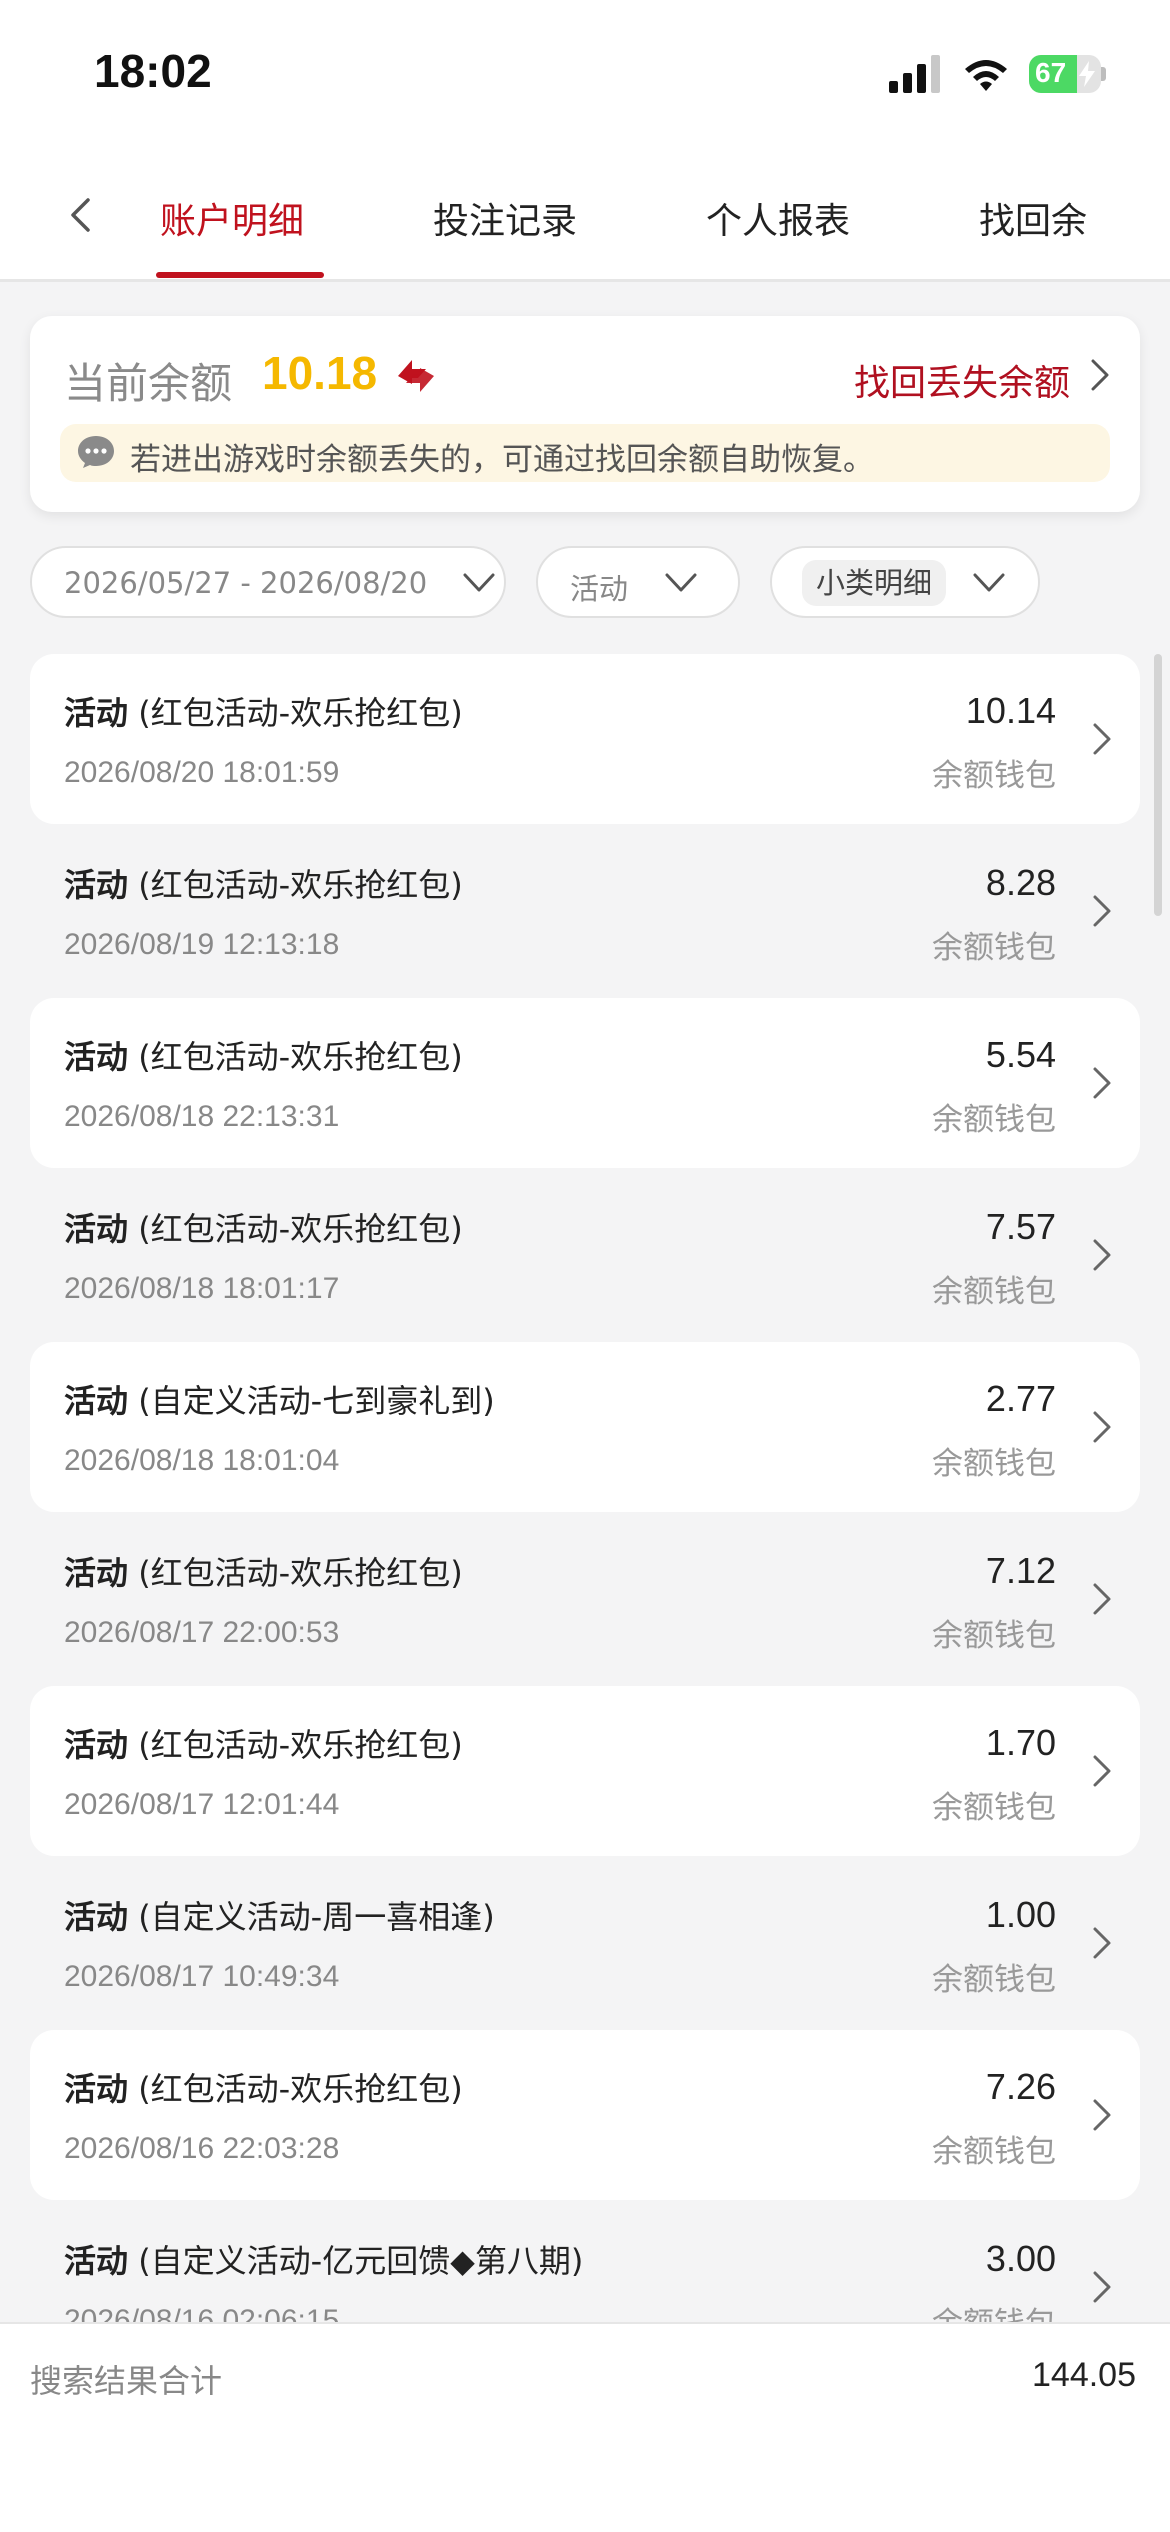 Image resolution: width=1170 pixels, height=2532 pixels. I want to click on category-filter: 活动, so click(638, 582).